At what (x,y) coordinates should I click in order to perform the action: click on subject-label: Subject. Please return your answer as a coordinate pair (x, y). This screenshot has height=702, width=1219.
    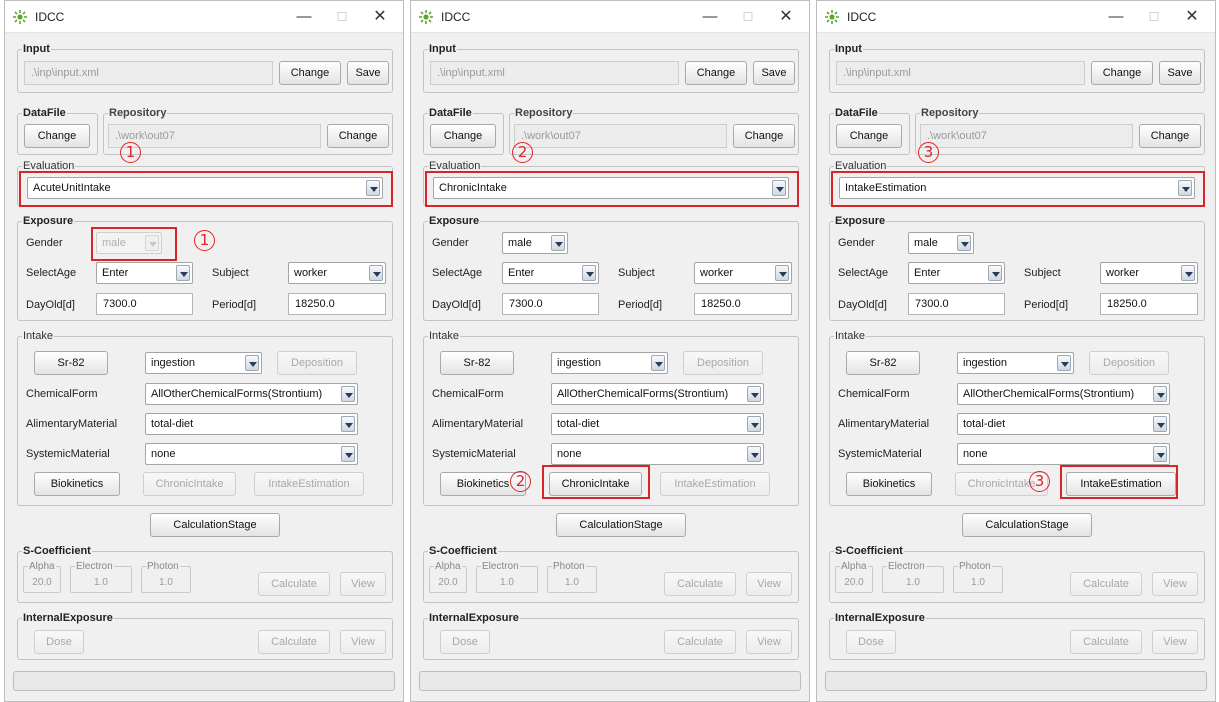
    Looking at the image, I should click on (1042, 273).